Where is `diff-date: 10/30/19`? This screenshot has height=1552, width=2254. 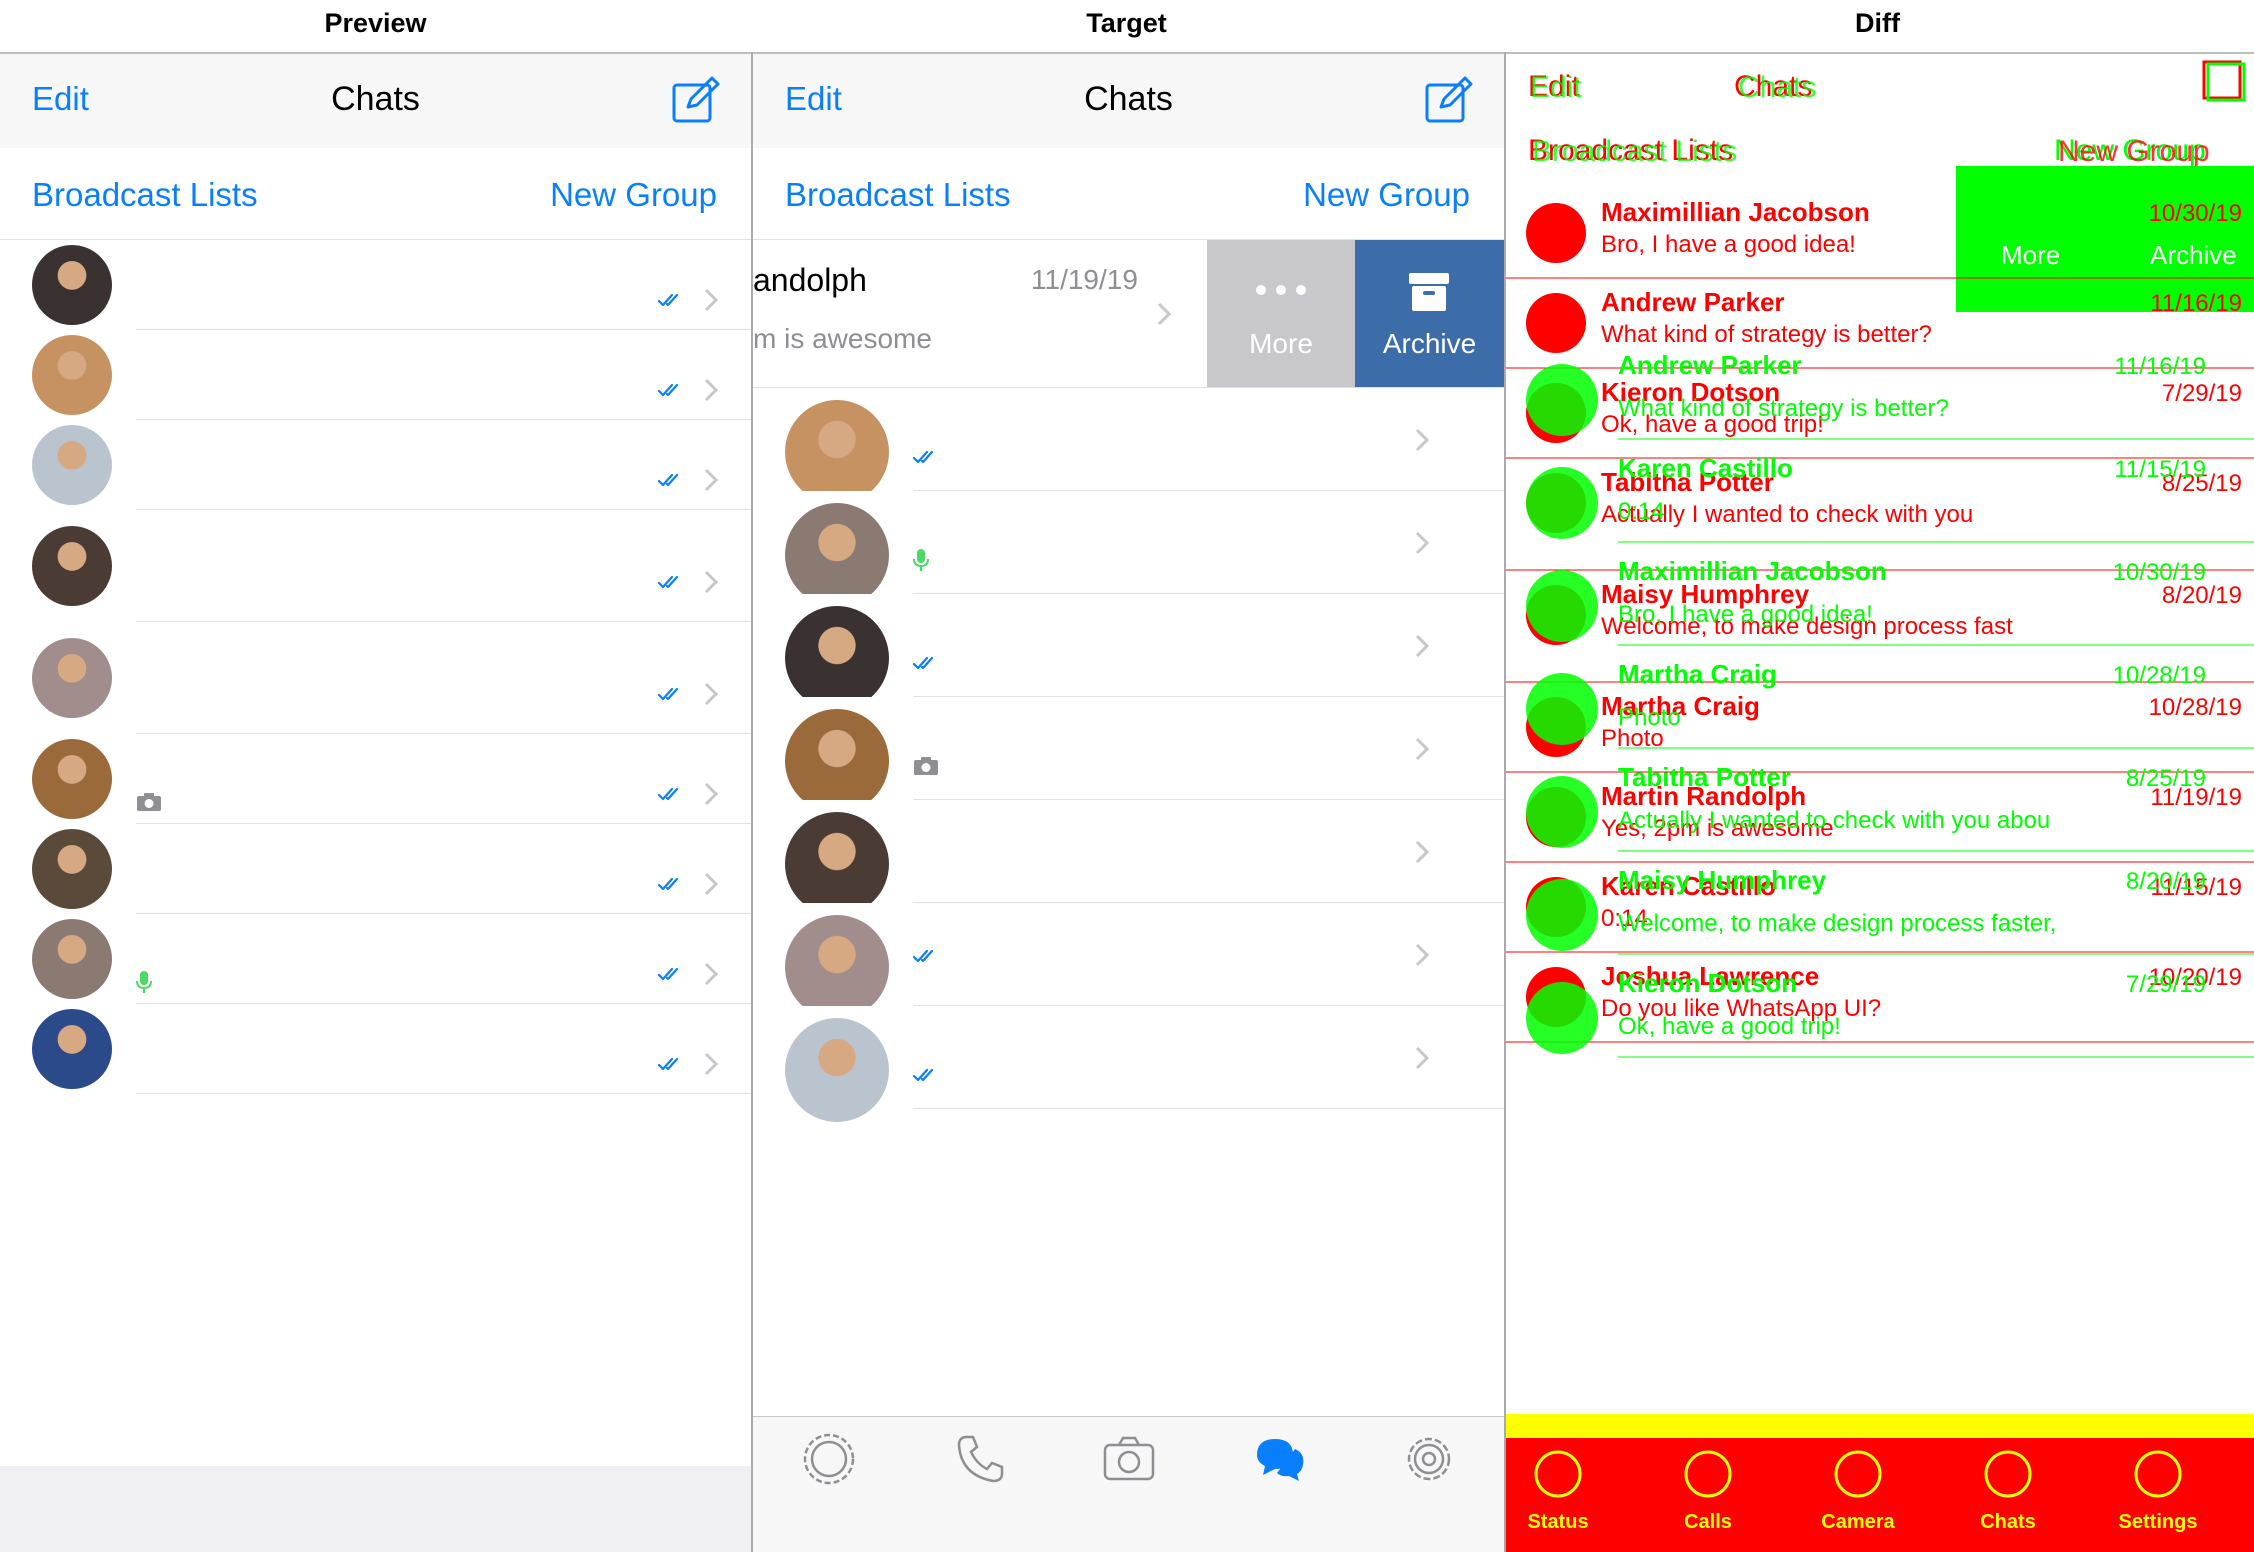
diff-date: 10/30/19 is located at coordinates (2195, 213).